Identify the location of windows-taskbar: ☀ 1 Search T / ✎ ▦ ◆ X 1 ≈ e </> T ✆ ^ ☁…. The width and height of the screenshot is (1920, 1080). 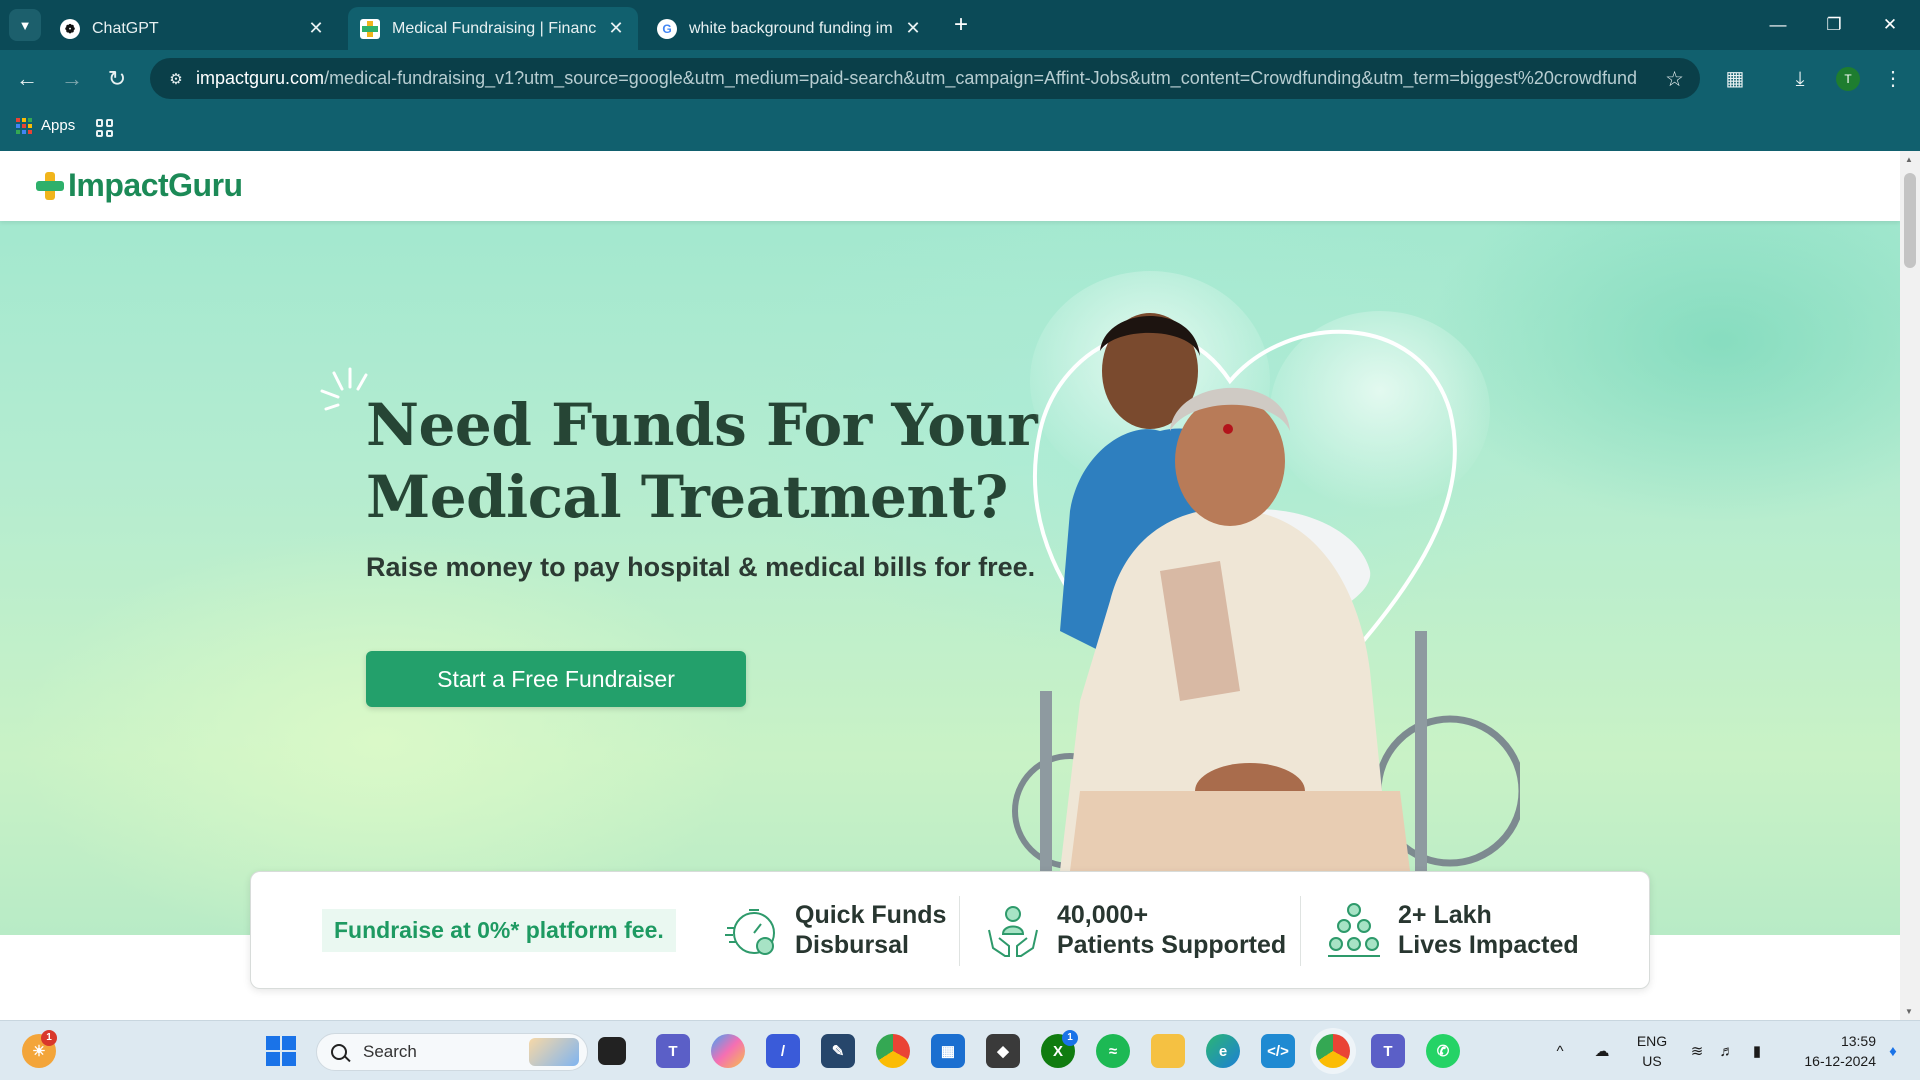
(960, 1050).